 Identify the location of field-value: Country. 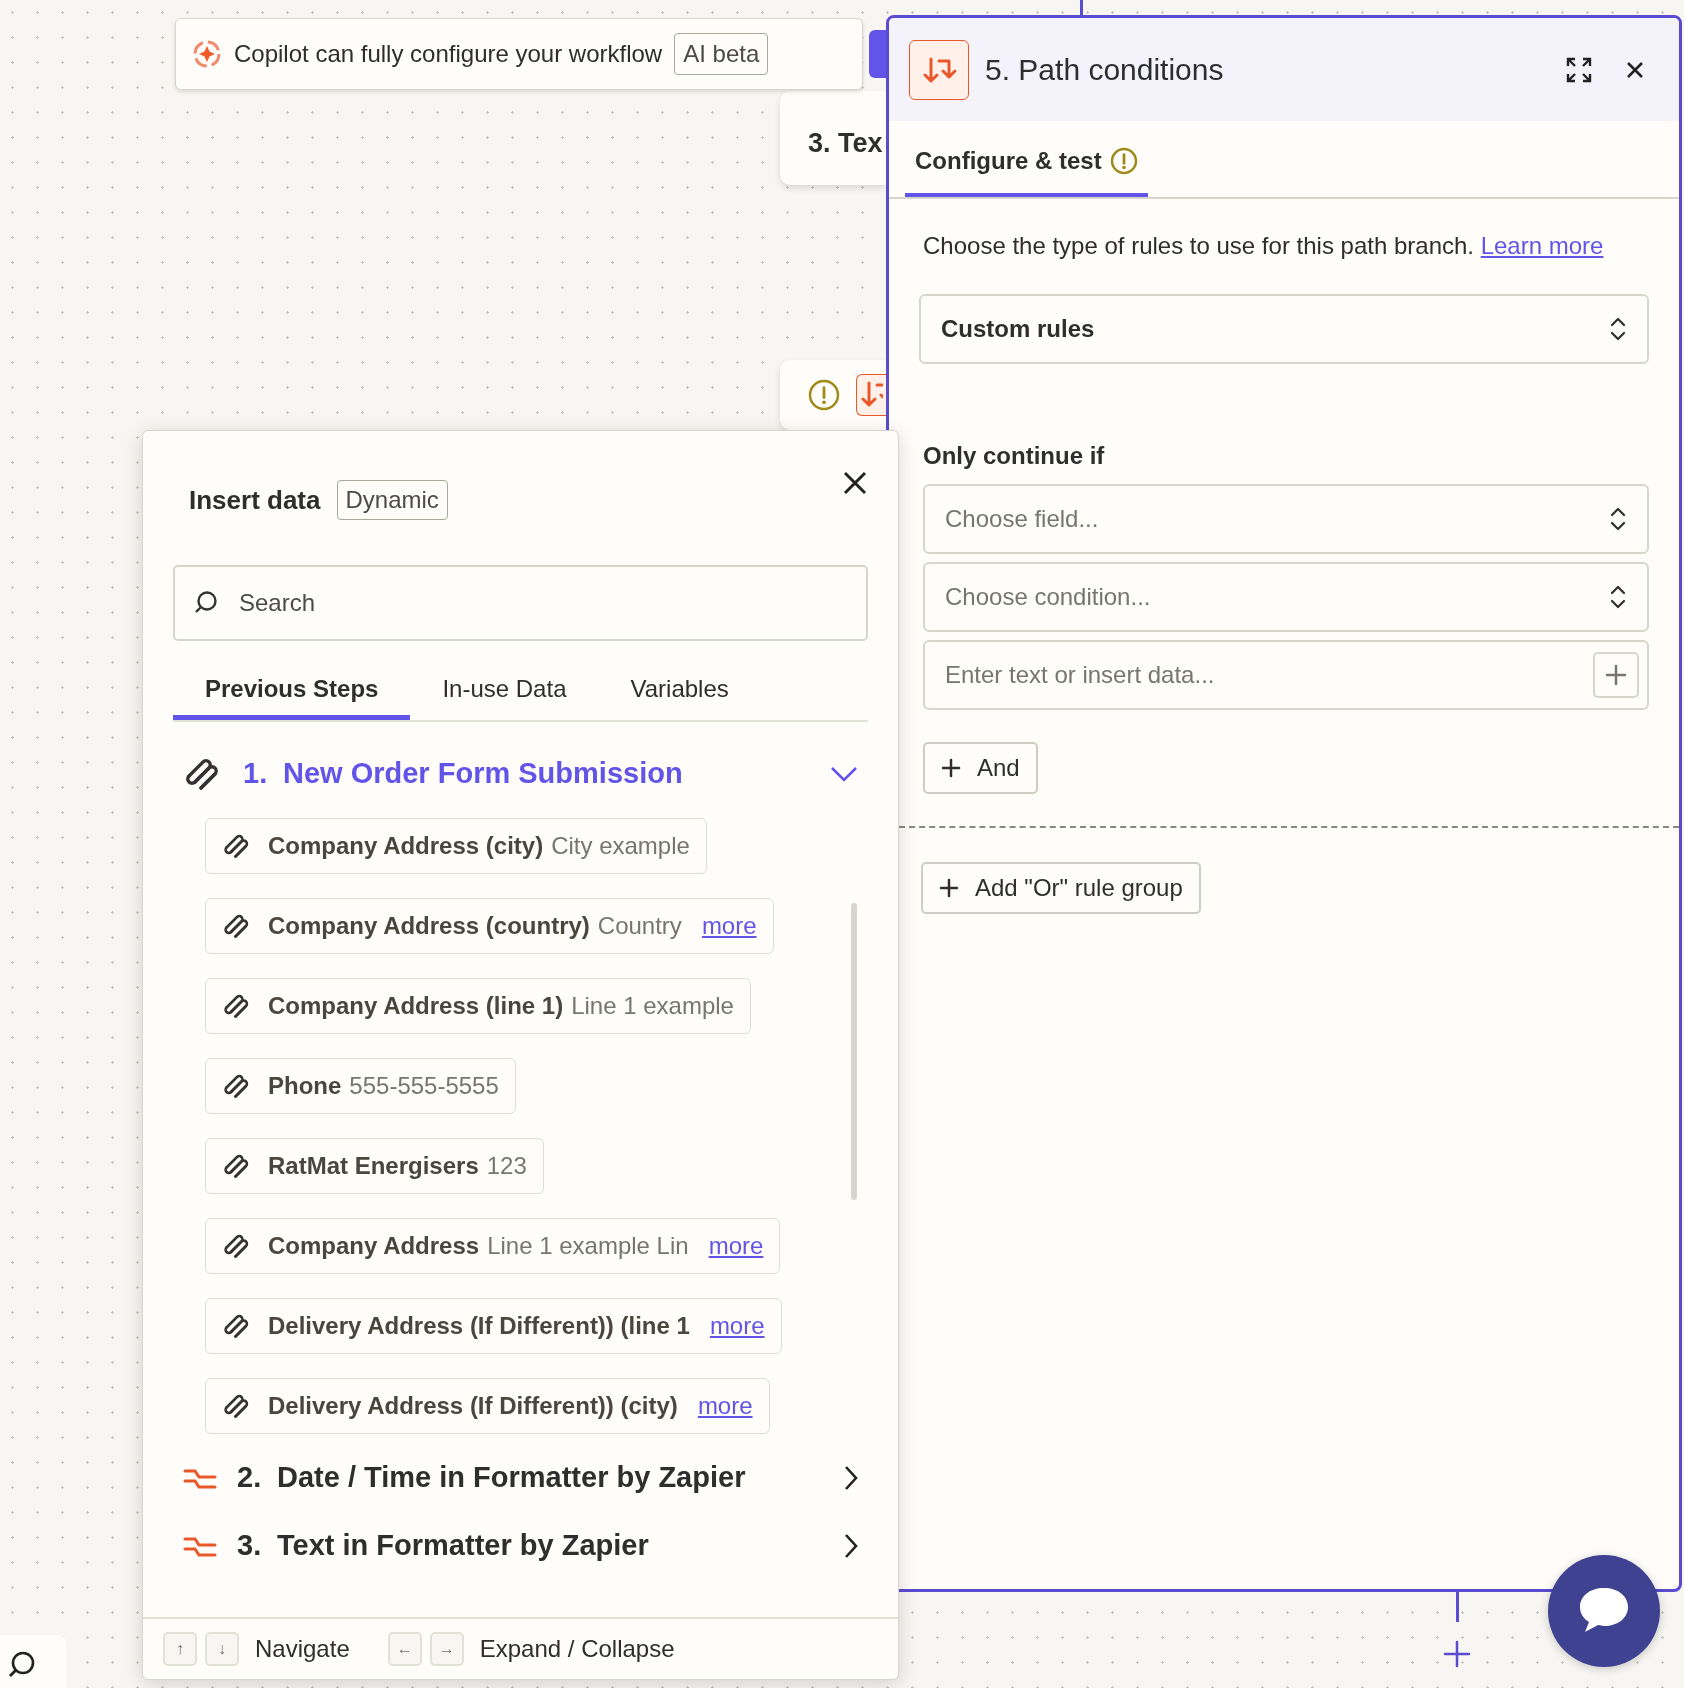
(639, 926).